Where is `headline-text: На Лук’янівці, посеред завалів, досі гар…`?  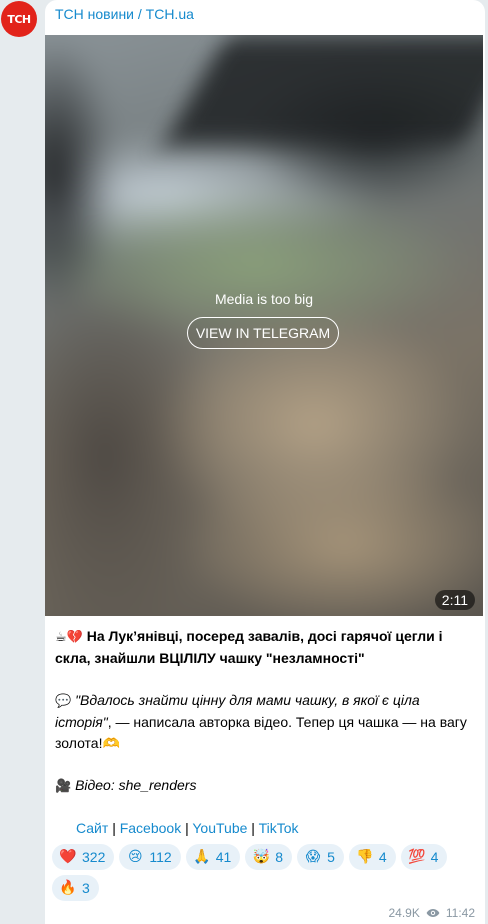
headline-text: На Лук’янівці, посеред завалів, досі гар… is located at coordinates (249, 647).